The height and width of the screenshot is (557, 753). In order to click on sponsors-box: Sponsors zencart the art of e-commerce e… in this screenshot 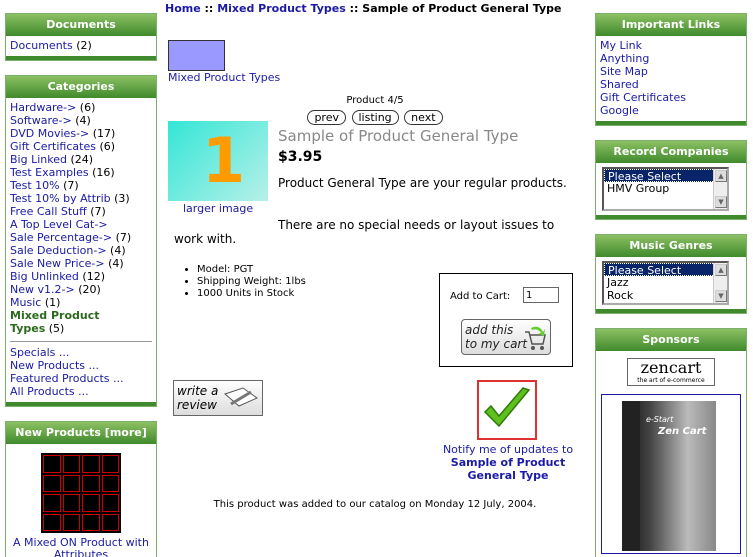, I will do `click(671, 442)`.